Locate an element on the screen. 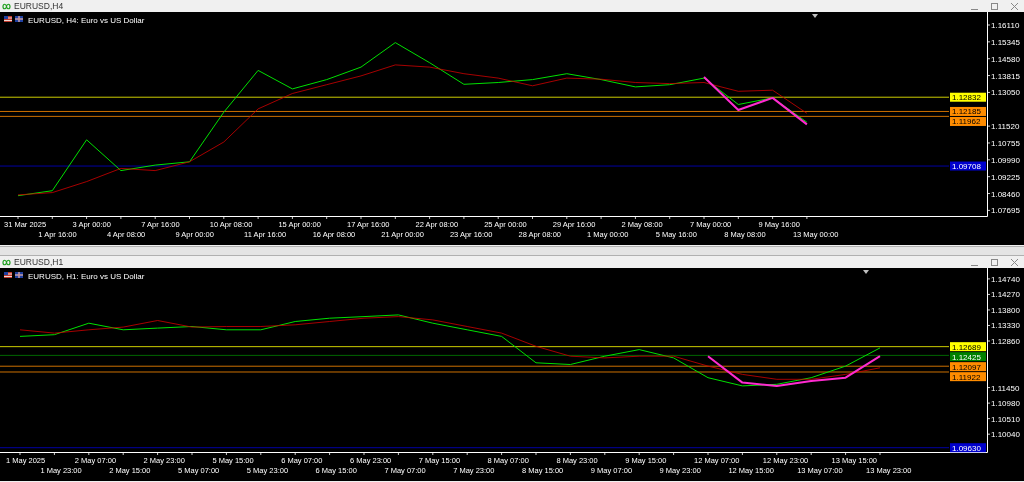  price-label: 1.14270 is located at coordinates (1005, 295).